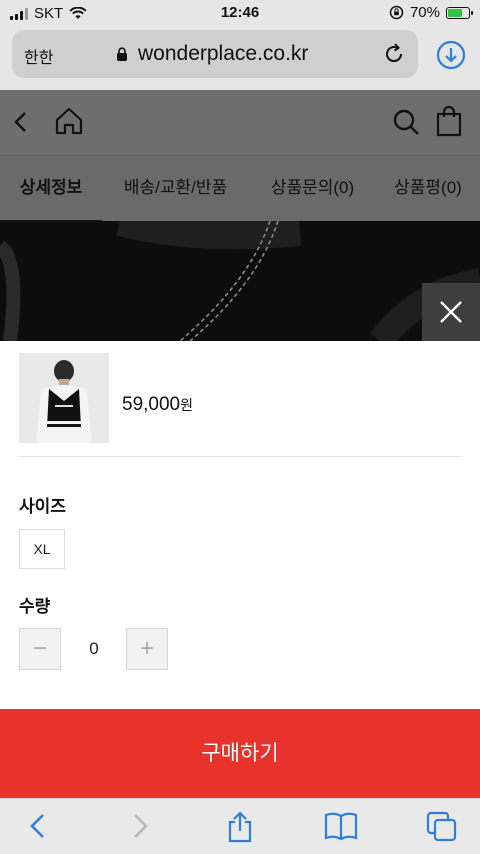 The width and height of the screenshot is (480, 854). I want to click on product-thumbnail, so click(64, 398).